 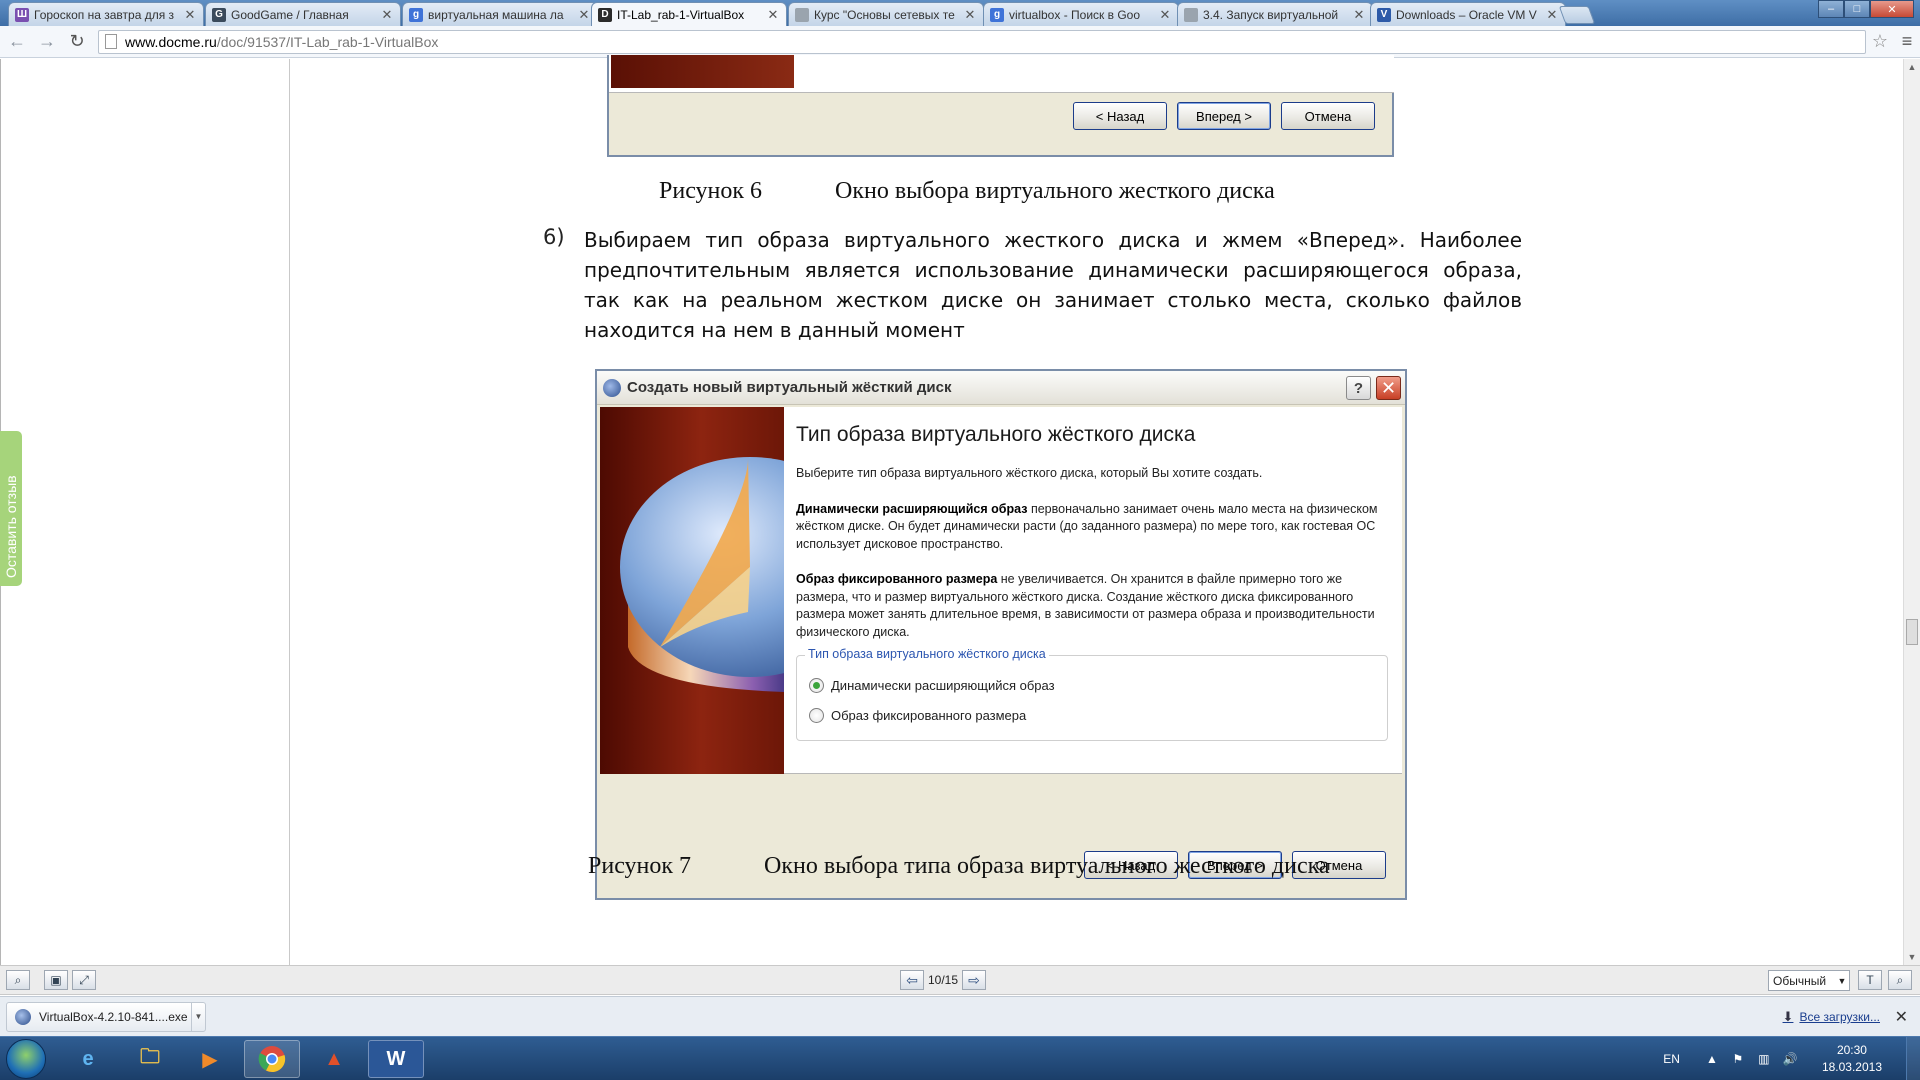 I want to click on fit-page-icon: ▣, so click(x=56, y=980).